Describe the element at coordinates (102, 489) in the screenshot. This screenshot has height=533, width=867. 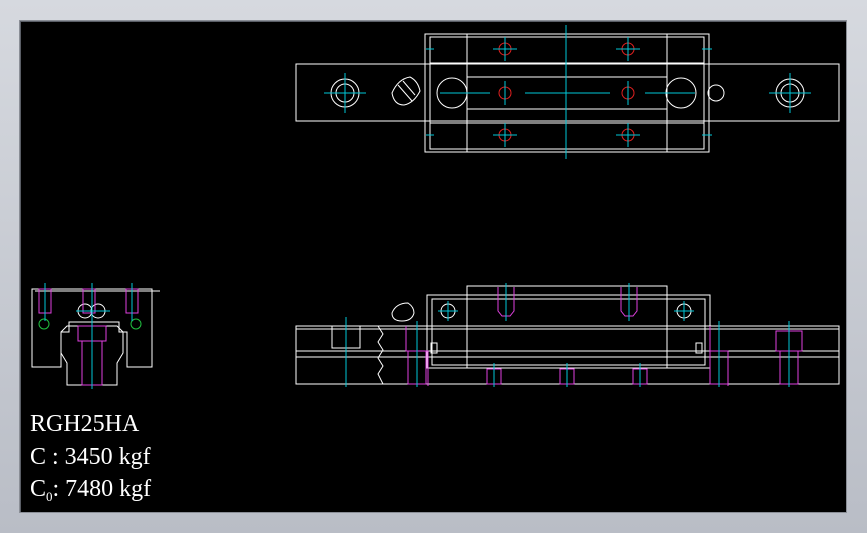
I see `c0-value: : 7480 kgf` at that location.